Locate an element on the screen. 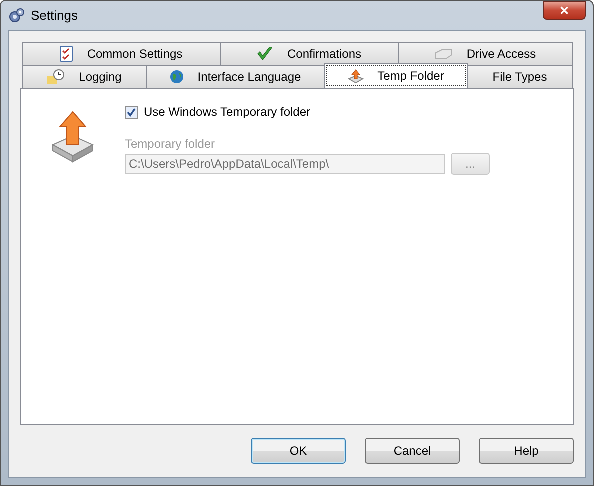 The image size is (594, 486). close-button: ✕ is located at coordinates (564, 10).